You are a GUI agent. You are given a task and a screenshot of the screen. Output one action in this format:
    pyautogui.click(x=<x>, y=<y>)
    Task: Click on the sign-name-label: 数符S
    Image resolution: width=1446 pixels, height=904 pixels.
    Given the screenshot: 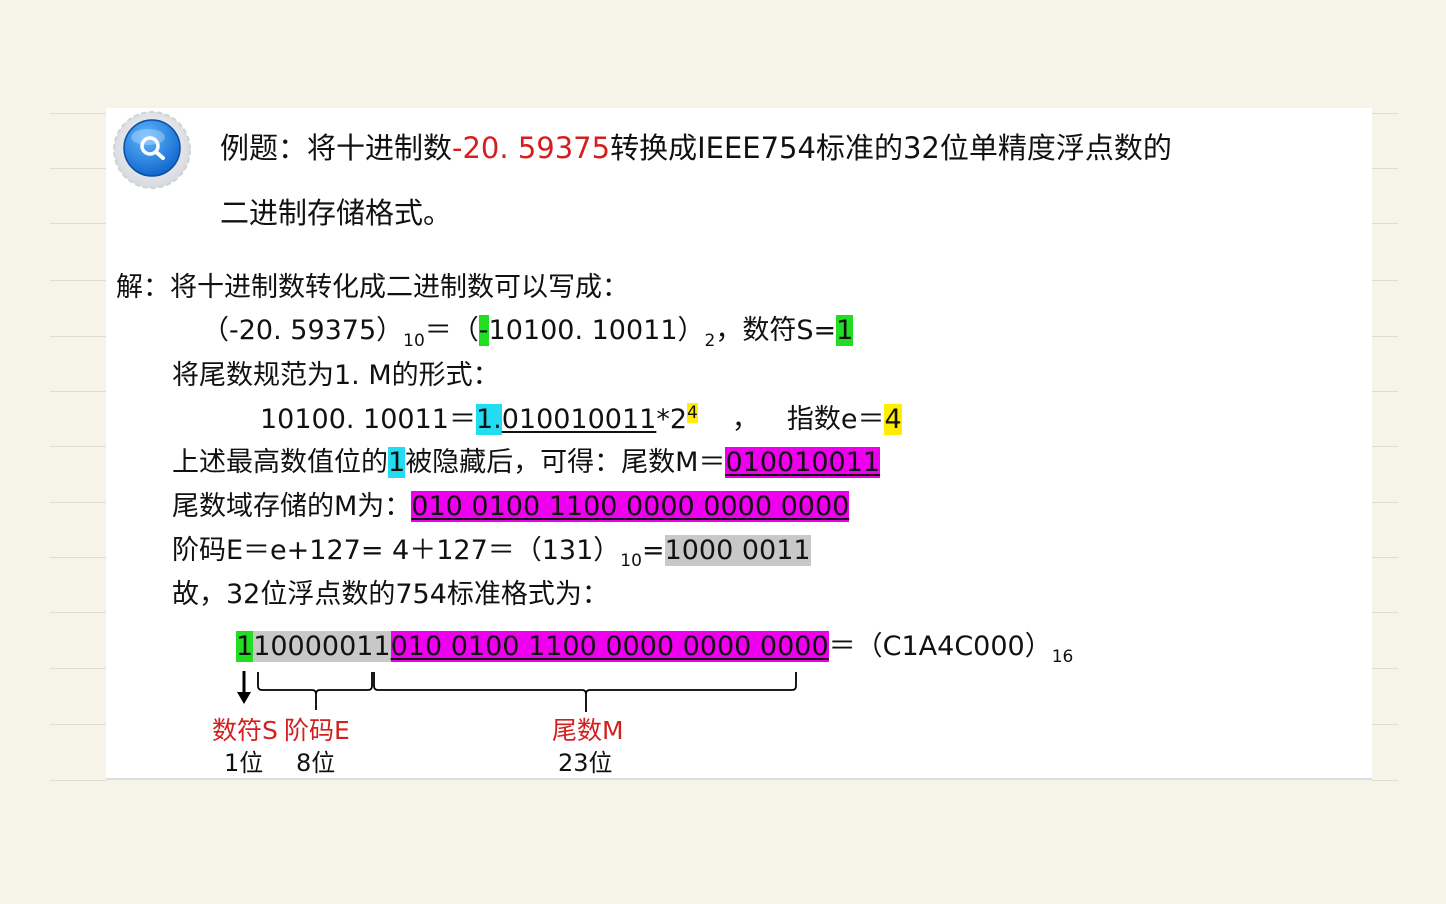 What is the action you would take?
    pyautogui.click(x=245, y=730)
    